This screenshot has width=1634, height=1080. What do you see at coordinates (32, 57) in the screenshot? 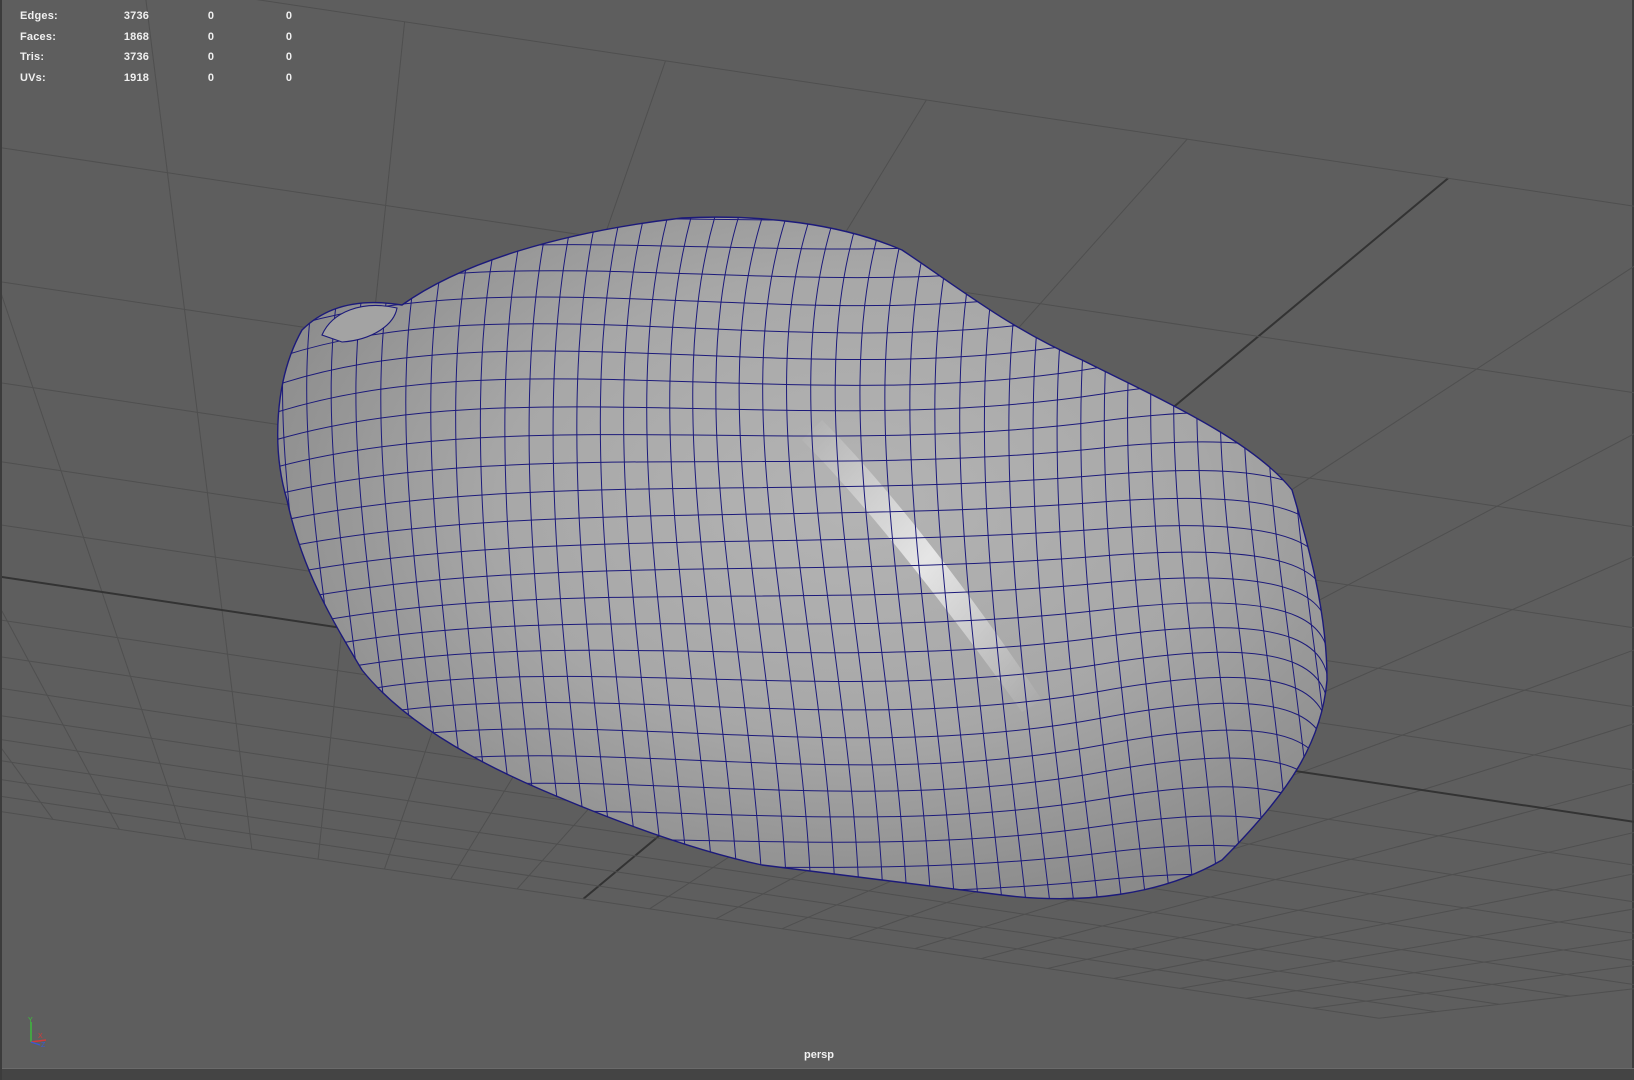
I see `hud-label: Tris:` at bounding box center [32, 57].